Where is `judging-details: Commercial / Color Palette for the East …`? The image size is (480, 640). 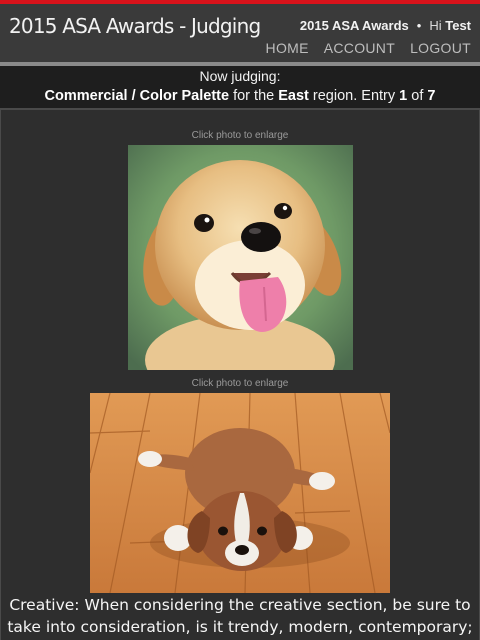 judging-details: Commercial / Color Palette for the East … is located at coordinates (240, 96).